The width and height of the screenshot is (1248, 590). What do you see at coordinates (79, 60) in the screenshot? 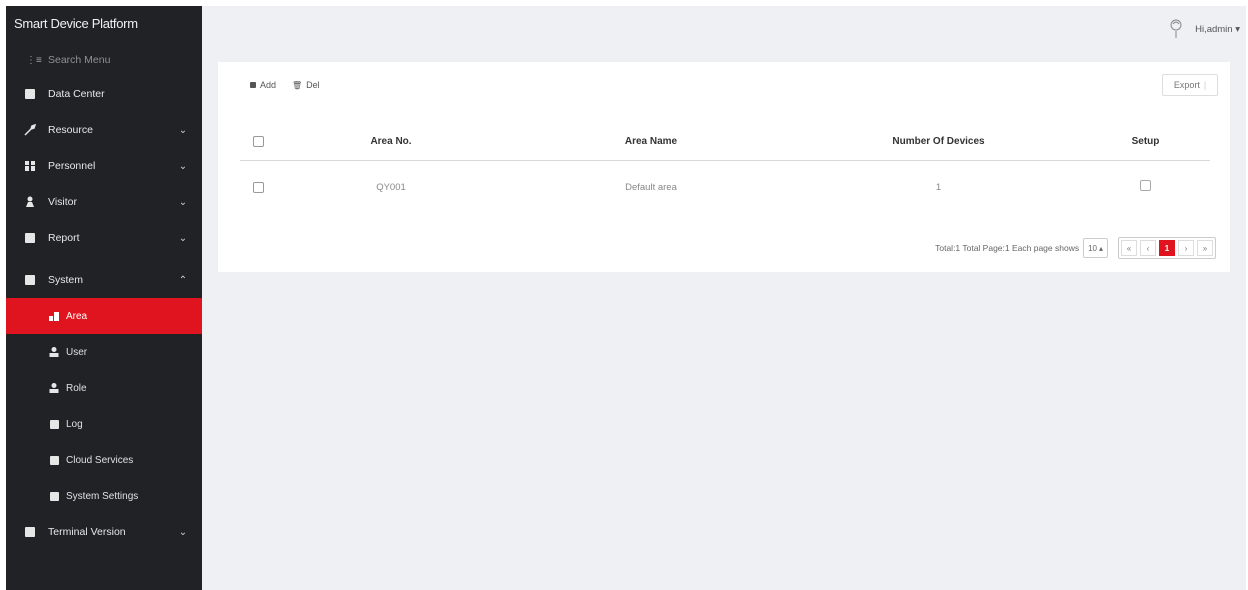
I see `search-menu-input: Search Menu` at bounding box center [79, 60].